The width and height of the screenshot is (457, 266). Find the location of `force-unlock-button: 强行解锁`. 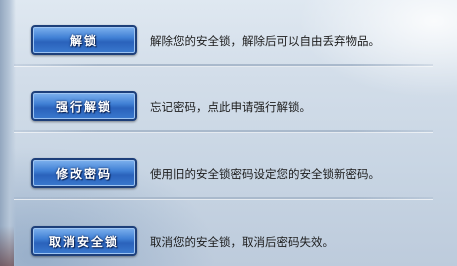

force-unlock-button: 强行解锁 is located at coordinates (84, 106).